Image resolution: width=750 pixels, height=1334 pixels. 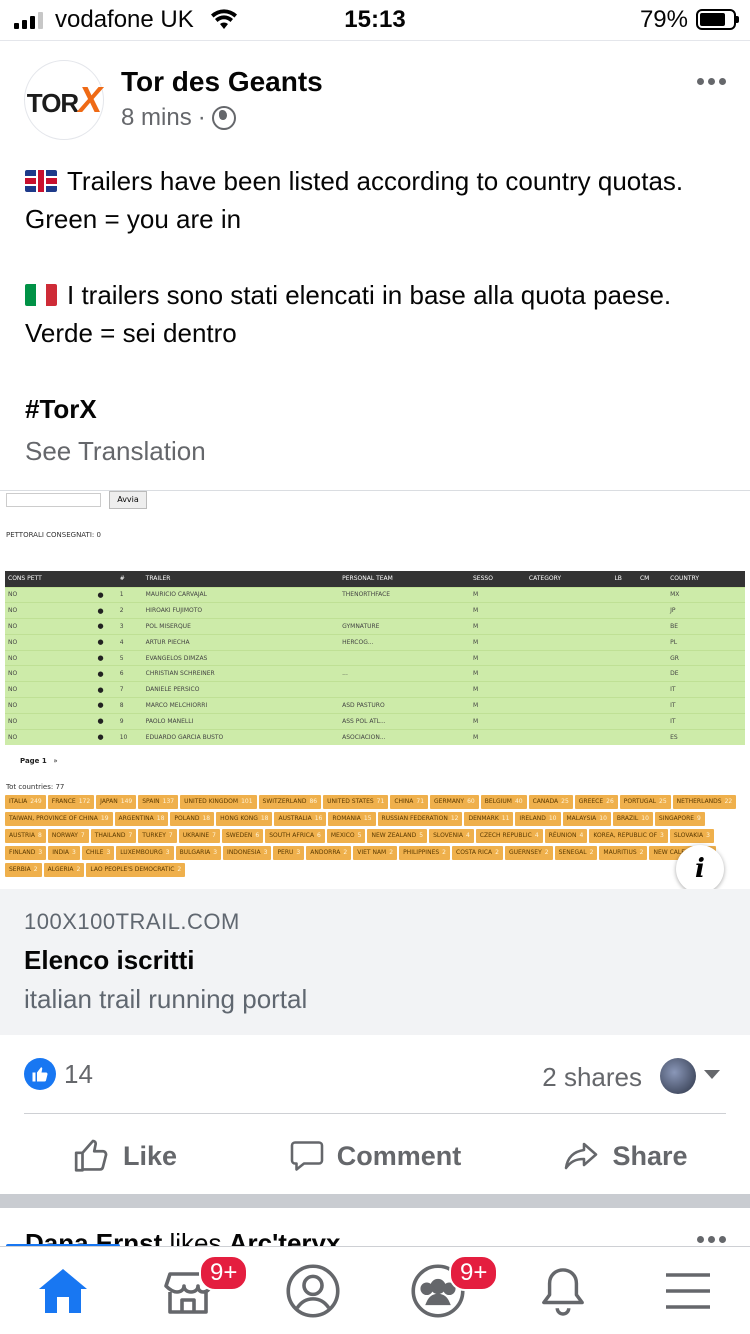 I want to click on preview-cell: DE, so click(x=706, y=673).